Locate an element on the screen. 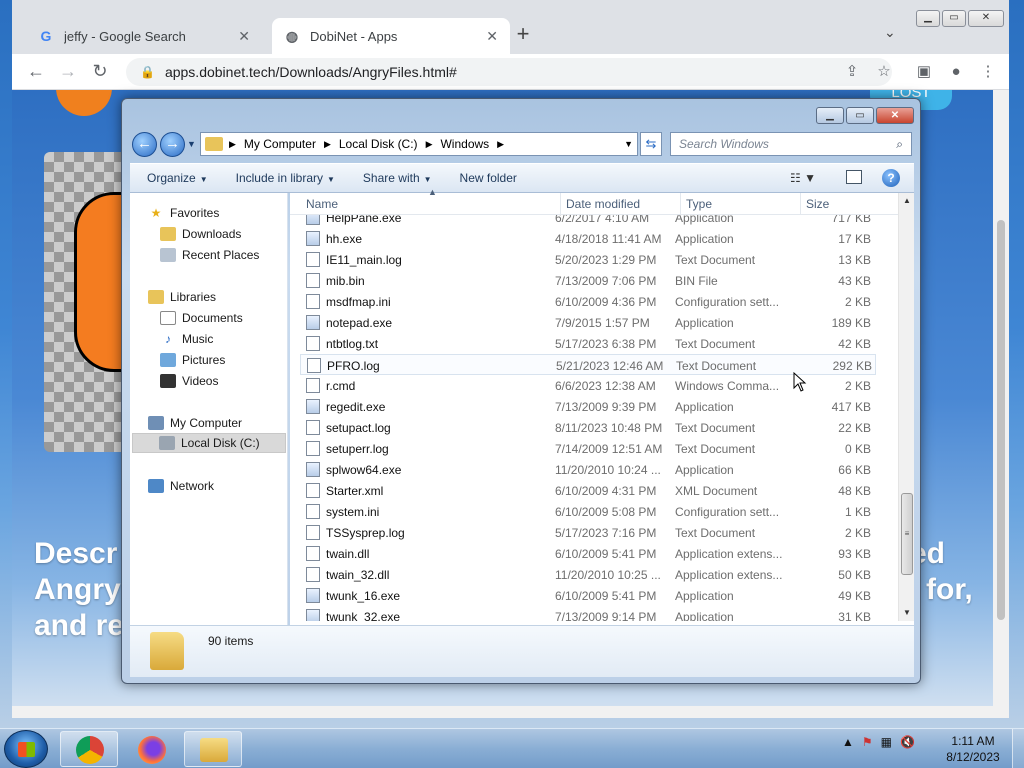 The height and width of the screenshot is (768, 1024). scroll-thumb: ≡ is located at coordinates (907, 534).